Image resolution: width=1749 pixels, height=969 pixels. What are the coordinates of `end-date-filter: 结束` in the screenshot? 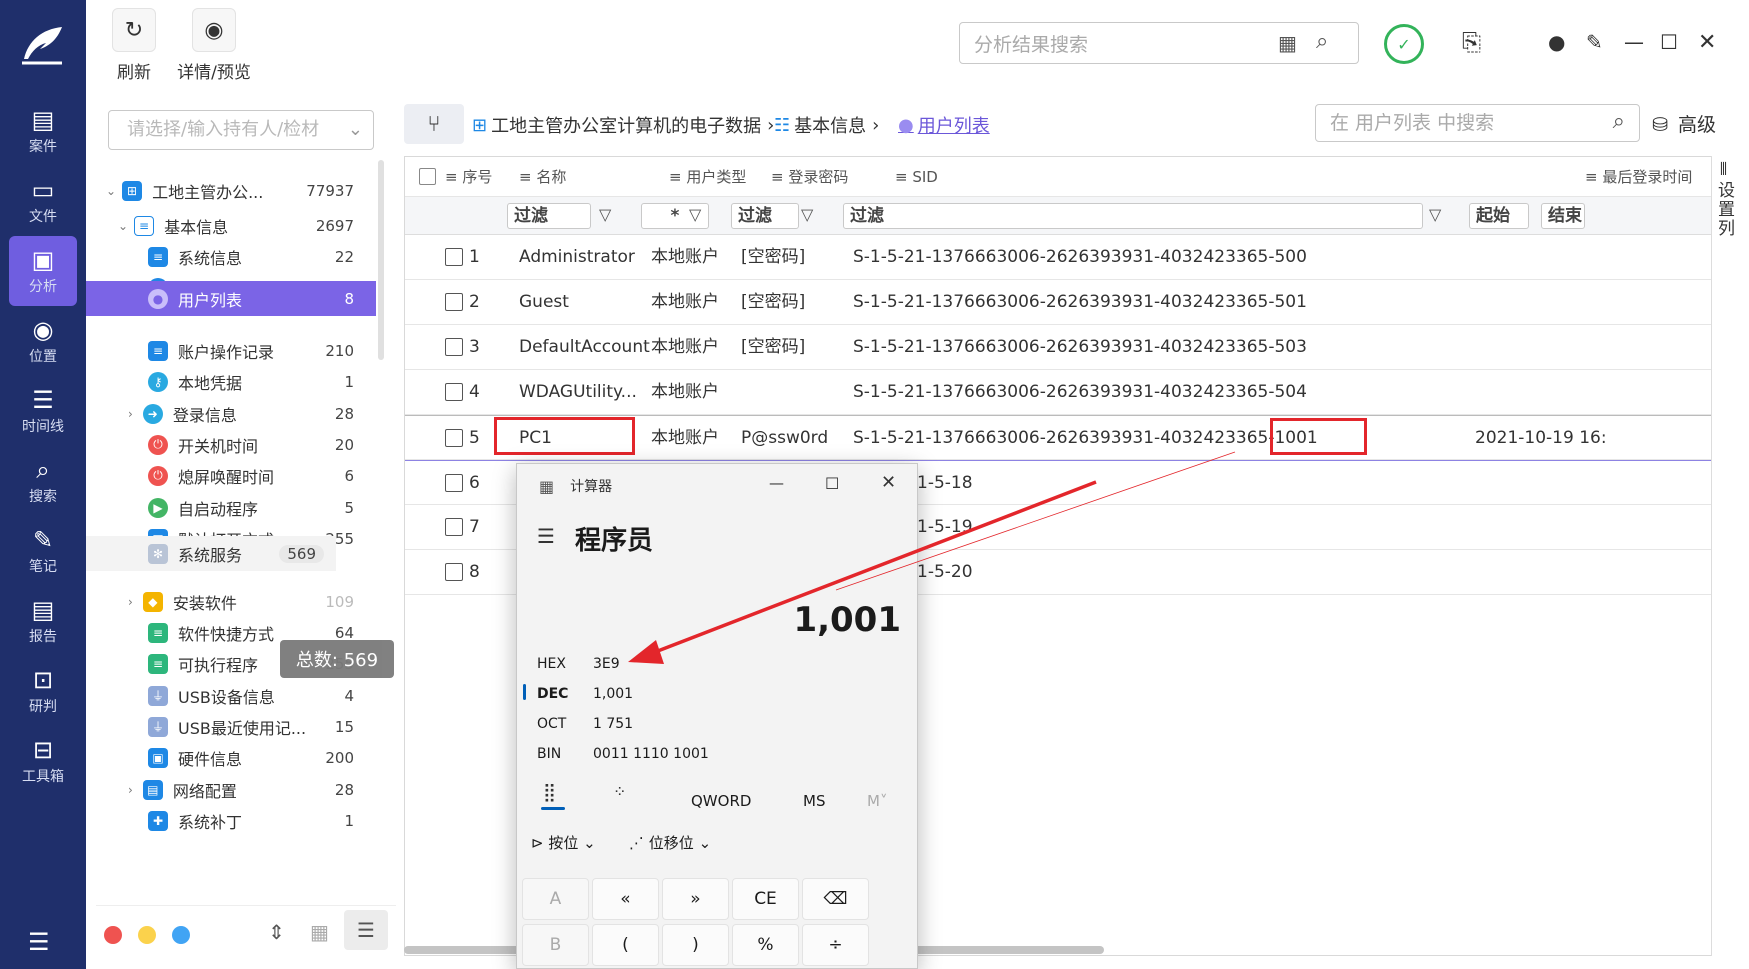 It's located at (1563, 216).